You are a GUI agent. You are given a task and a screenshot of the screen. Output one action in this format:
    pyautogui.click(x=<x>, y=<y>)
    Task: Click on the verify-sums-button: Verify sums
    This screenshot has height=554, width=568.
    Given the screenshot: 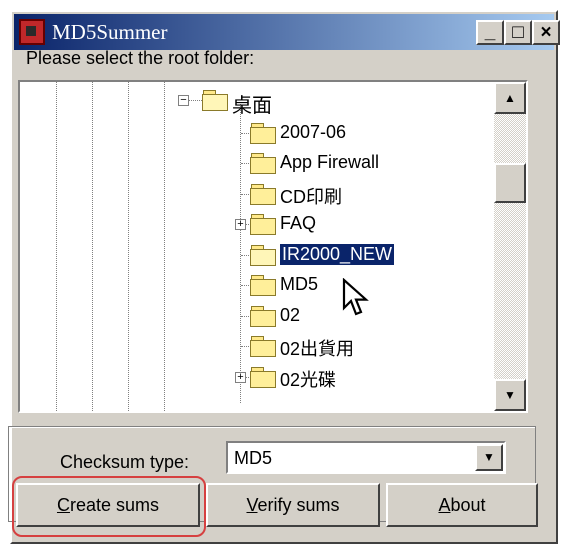 What is the action you would take?
    pyautogui.click(x=293, y=505)
    